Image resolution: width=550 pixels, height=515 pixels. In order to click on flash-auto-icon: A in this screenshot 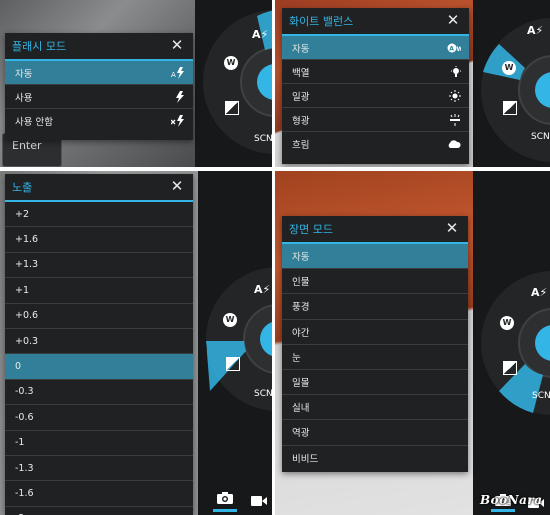, I will do `click(178, 72)`.